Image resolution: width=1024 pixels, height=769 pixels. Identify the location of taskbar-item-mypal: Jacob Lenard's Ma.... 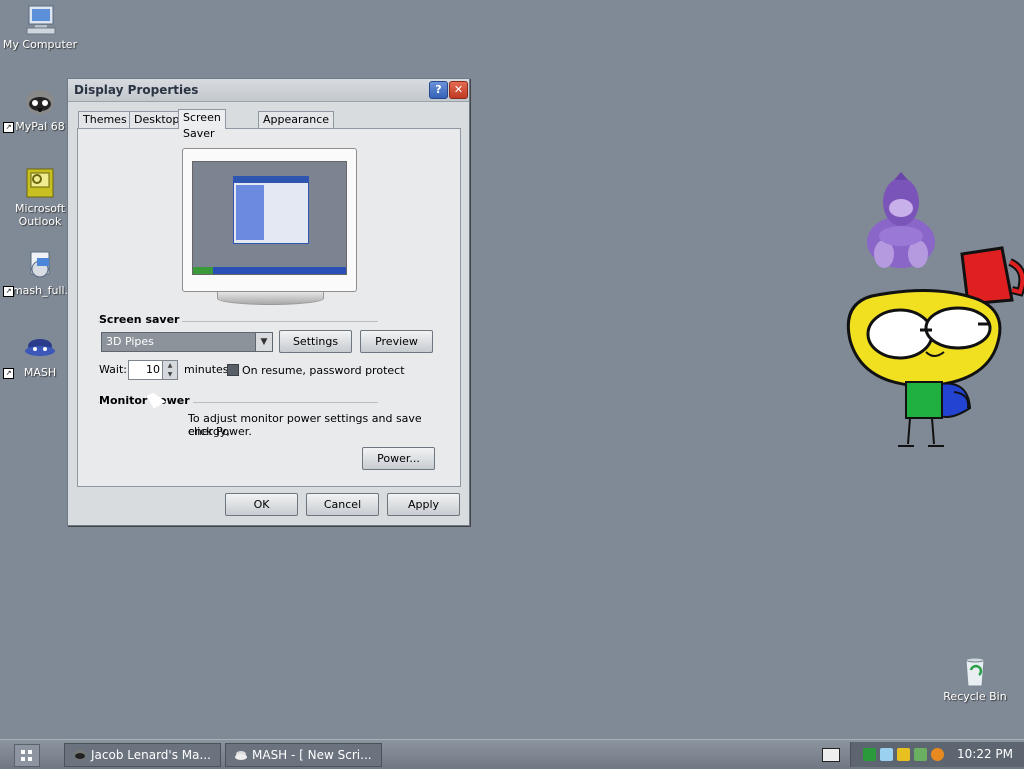
(142, 755).